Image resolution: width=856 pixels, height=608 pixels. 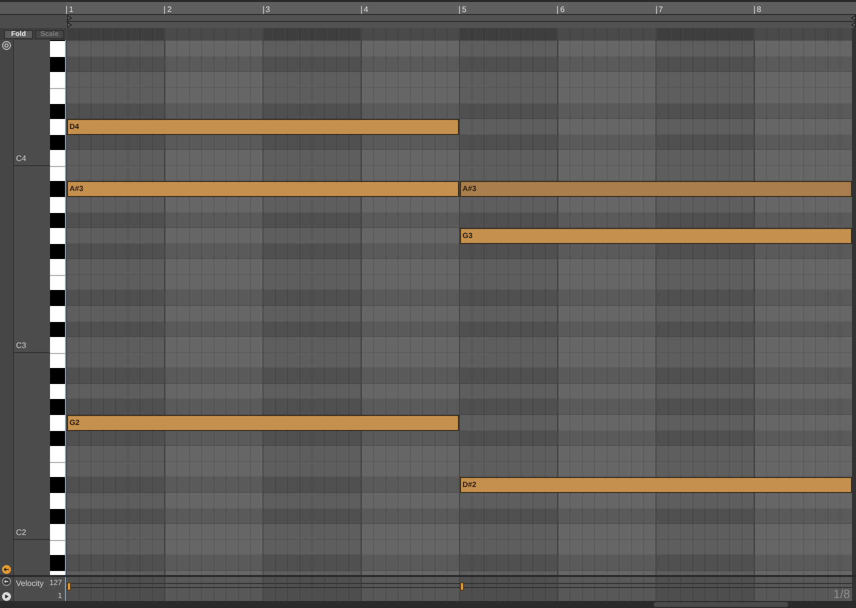 I want to click on scrollbar-thumb, so click(x=721, y=604).